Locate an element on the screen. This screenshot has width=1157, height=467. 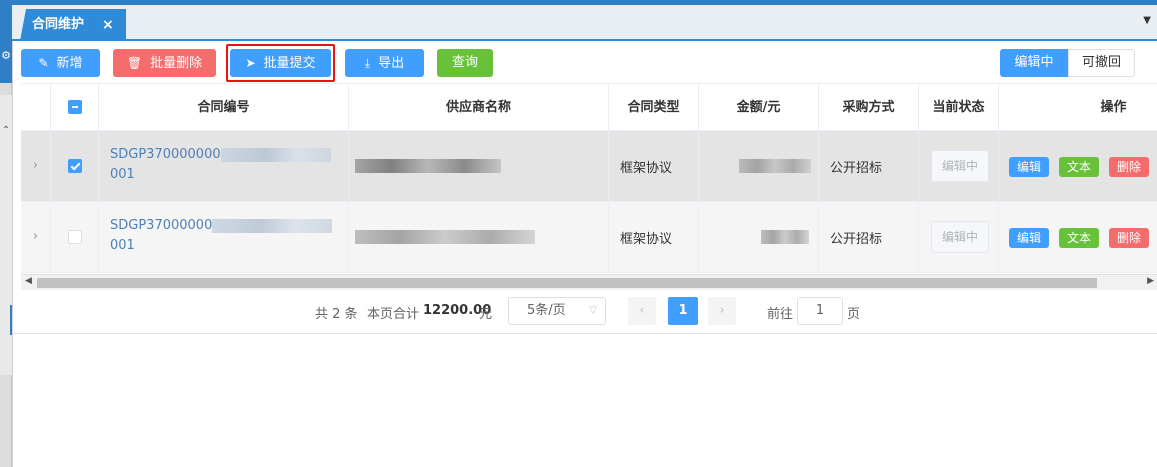
horizontal-scrollbar: ◀ ▶ is located at coordinates (589, 282).